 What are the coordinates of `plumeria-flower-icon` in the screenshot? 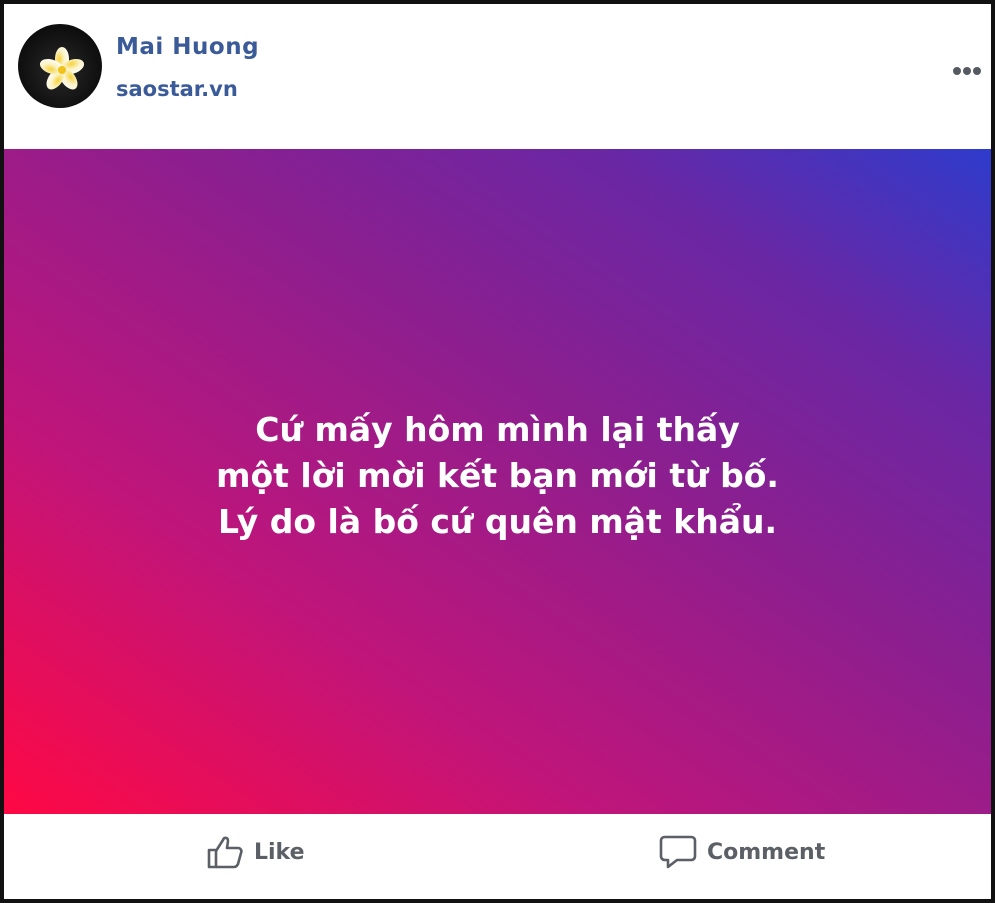 It's located at (62, 68).